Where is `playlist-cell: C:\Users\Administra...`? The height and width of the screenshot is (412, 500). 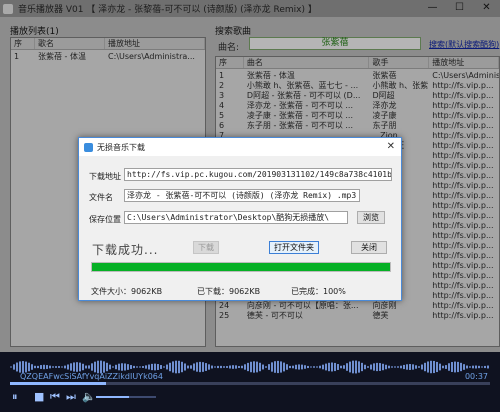
playlist-cell: C:\Users\Administra... is located at coordinates (151, 56).